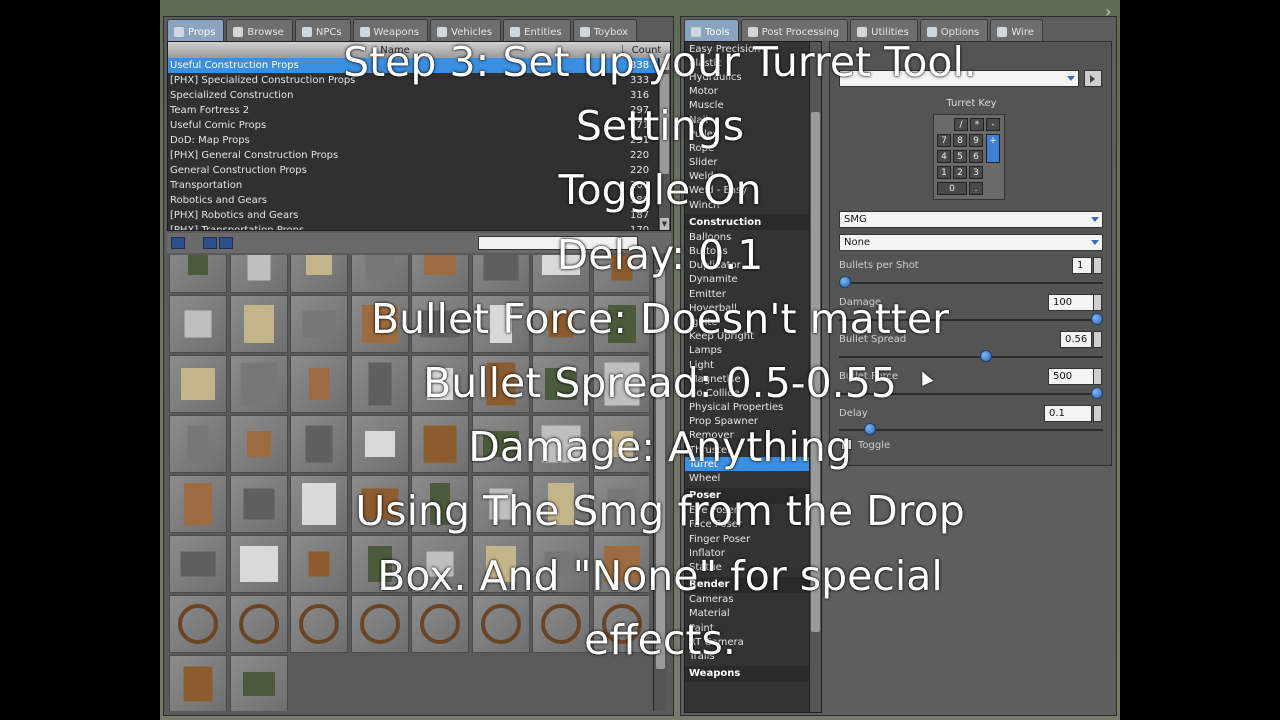 This screenshot has height=720, width=1280. I want to click on tool-item: Eye Poser, so click(753, 511).